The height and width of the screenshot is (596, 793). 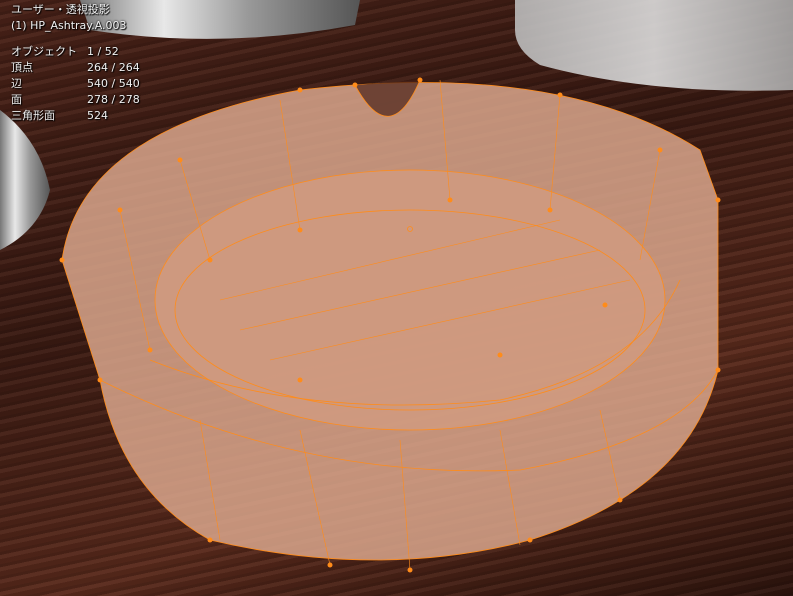 I want to click on stat-triangles: 三角形面 524, so click(x=75, y=116).